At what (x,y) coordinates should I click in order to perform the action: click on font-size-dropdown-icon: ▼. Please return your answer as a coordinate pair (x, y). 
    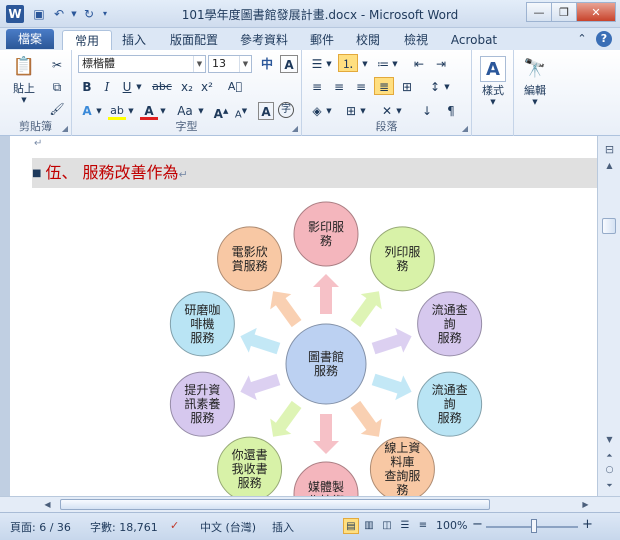
    Looking at the image, I should click on (245, 64).